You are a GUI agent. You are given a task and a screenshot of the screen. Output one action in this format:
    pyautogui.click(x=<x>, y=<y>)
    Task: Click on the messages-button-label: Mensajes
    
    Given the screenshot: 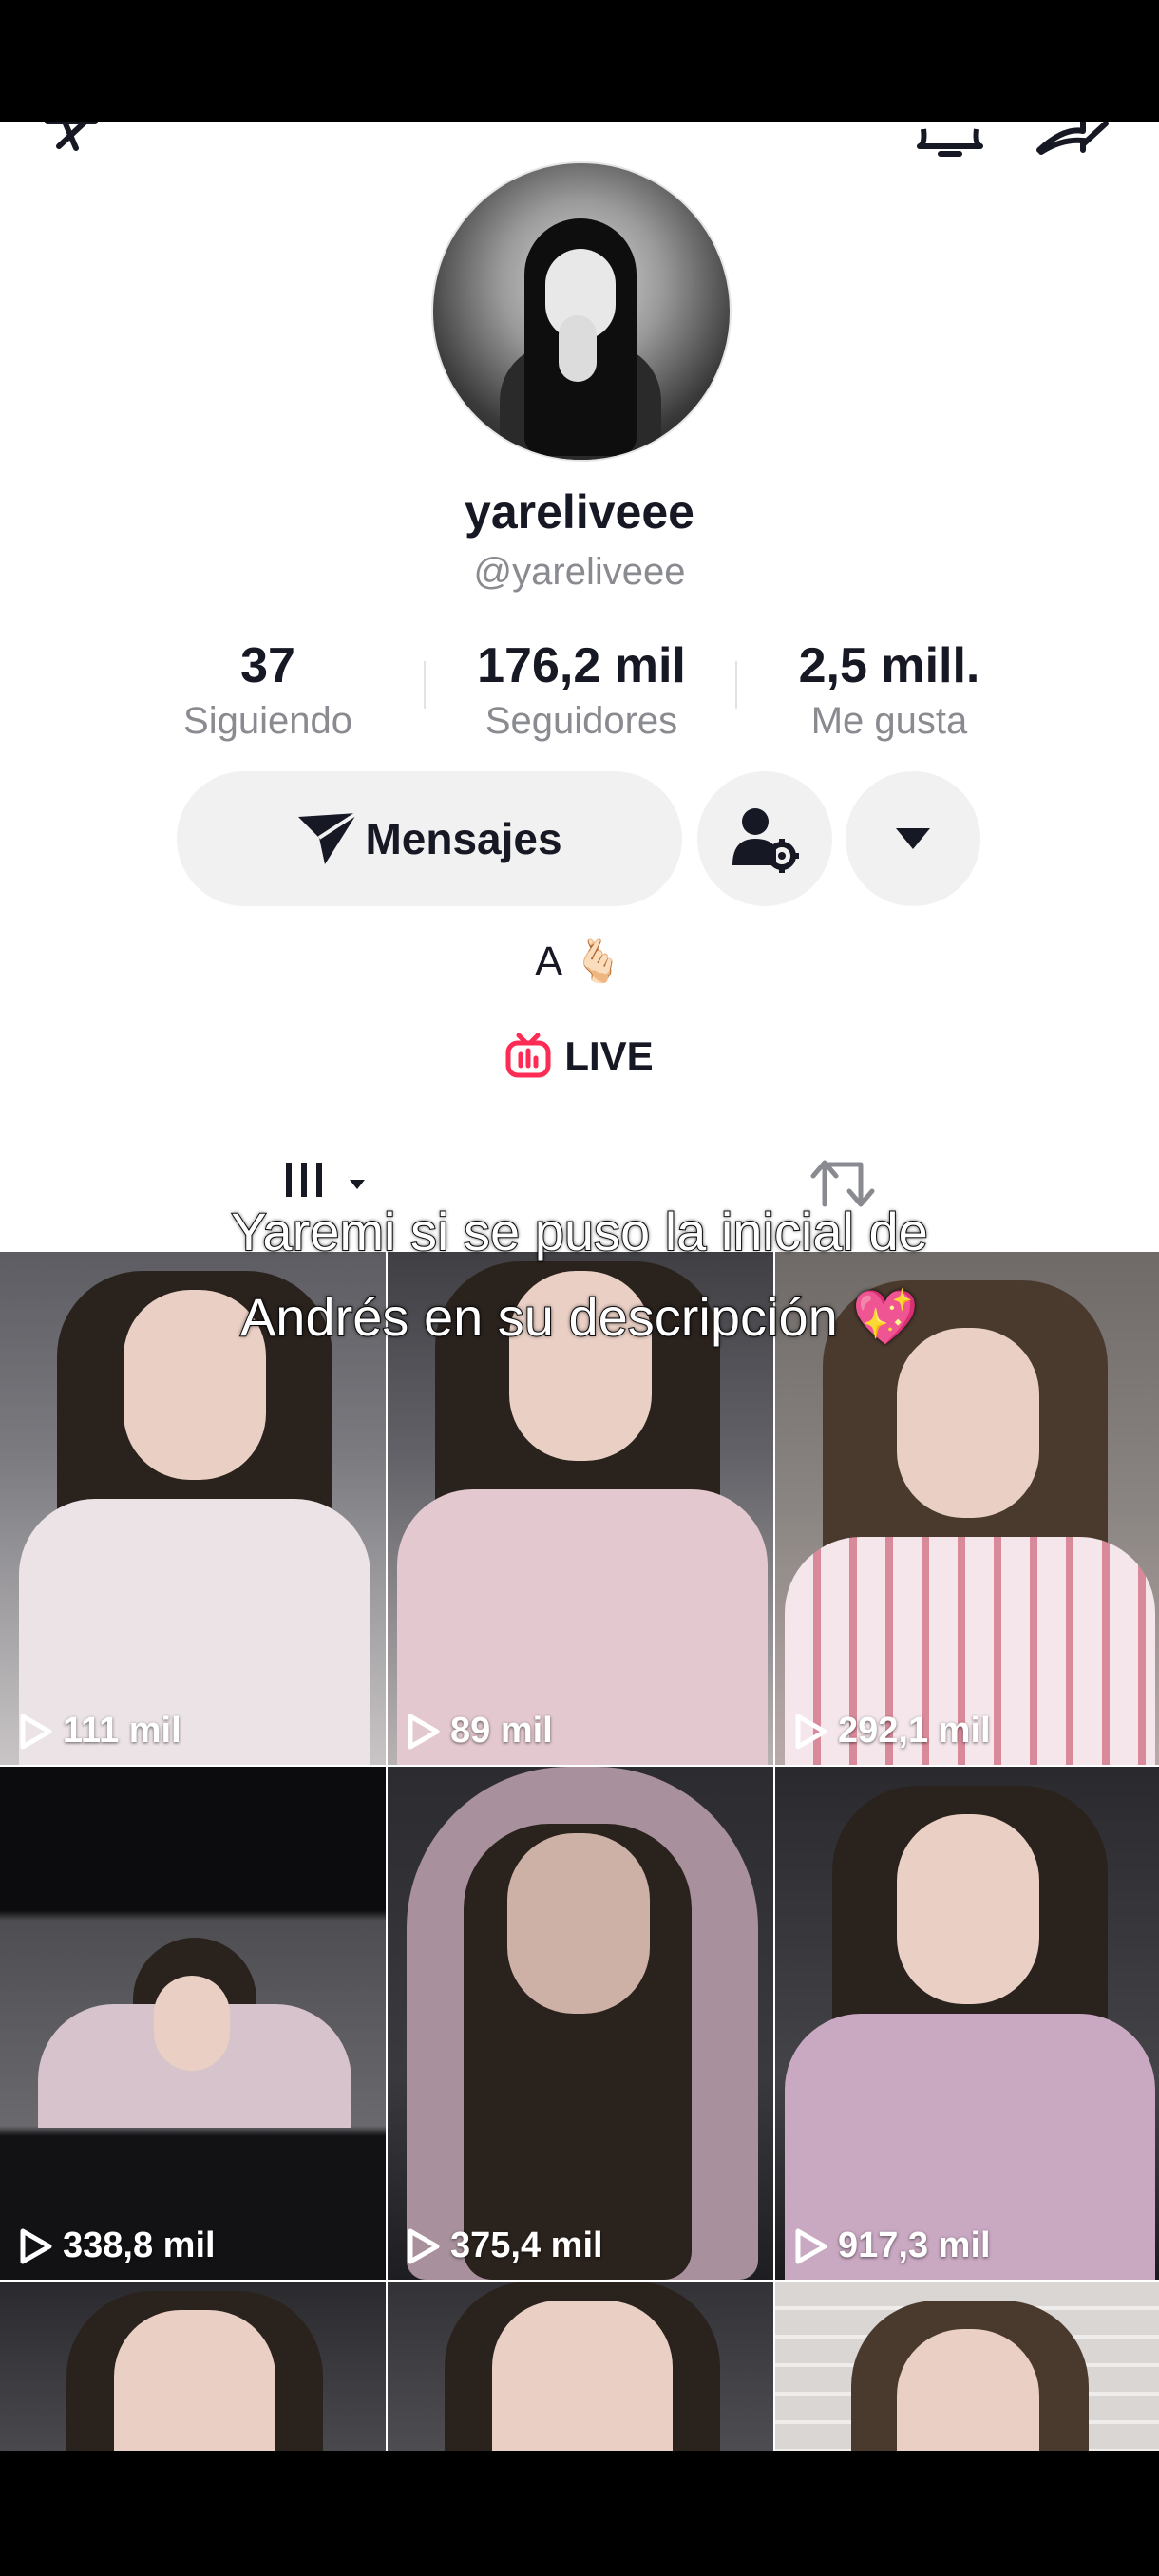 What is the action you would take?
    pyautogui.click(x=463, y=838)
    